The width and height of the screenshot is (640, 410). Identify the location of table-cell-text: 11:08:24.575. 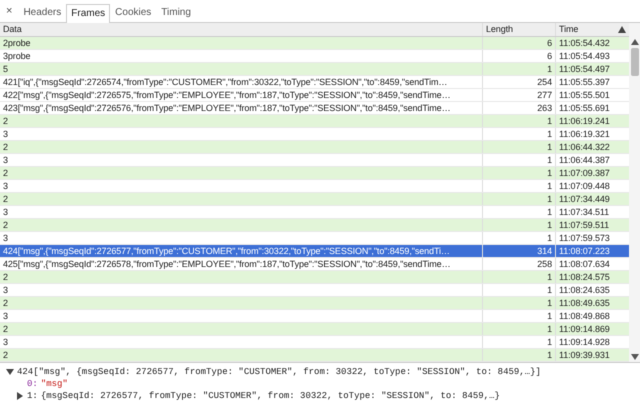
(584, 277).